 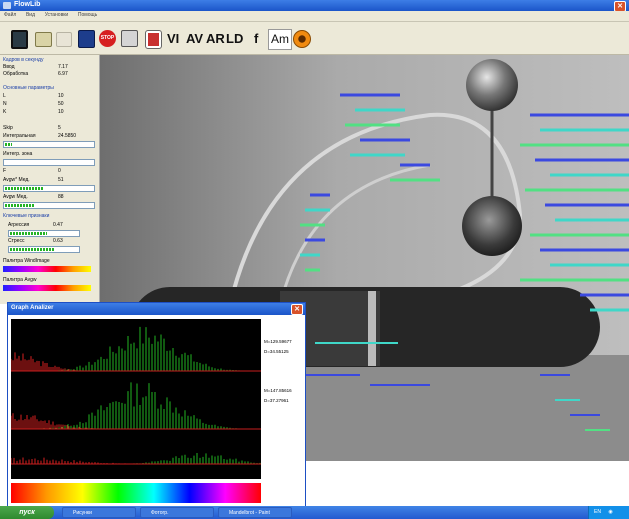 What do you see at coordinates (99, 512) in the screenshot?
I see `taskbar-item-pictures: Рисунки` at bounding box center [99, 512].